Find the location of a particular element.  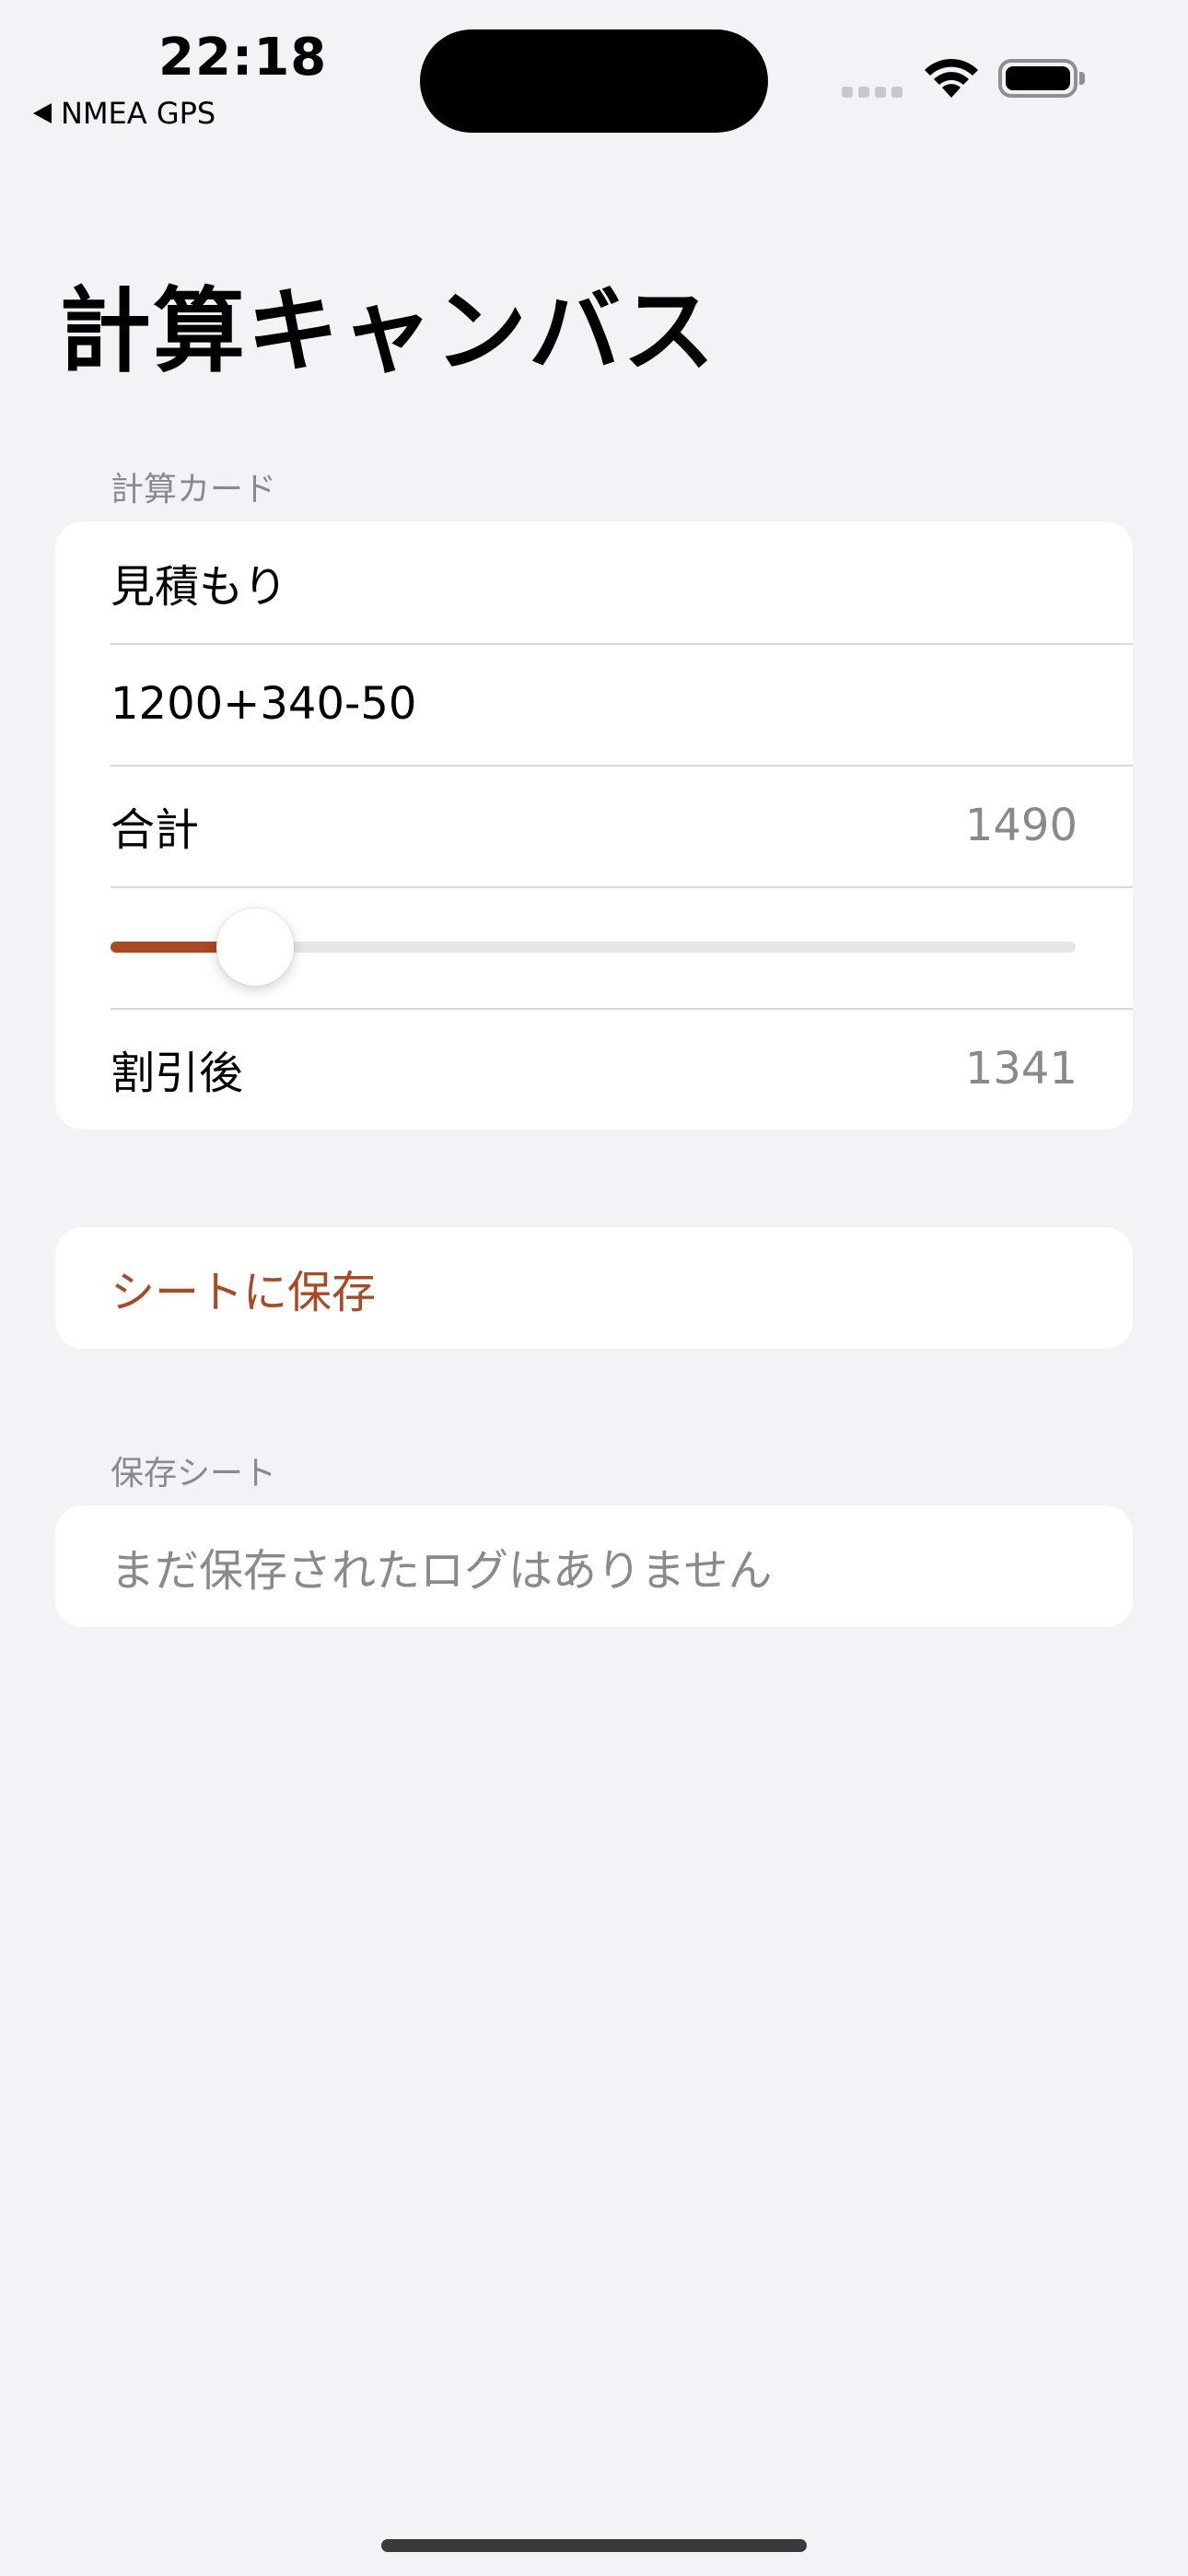

discounted-value: 1341 is located at coordinates (1020, 1069).